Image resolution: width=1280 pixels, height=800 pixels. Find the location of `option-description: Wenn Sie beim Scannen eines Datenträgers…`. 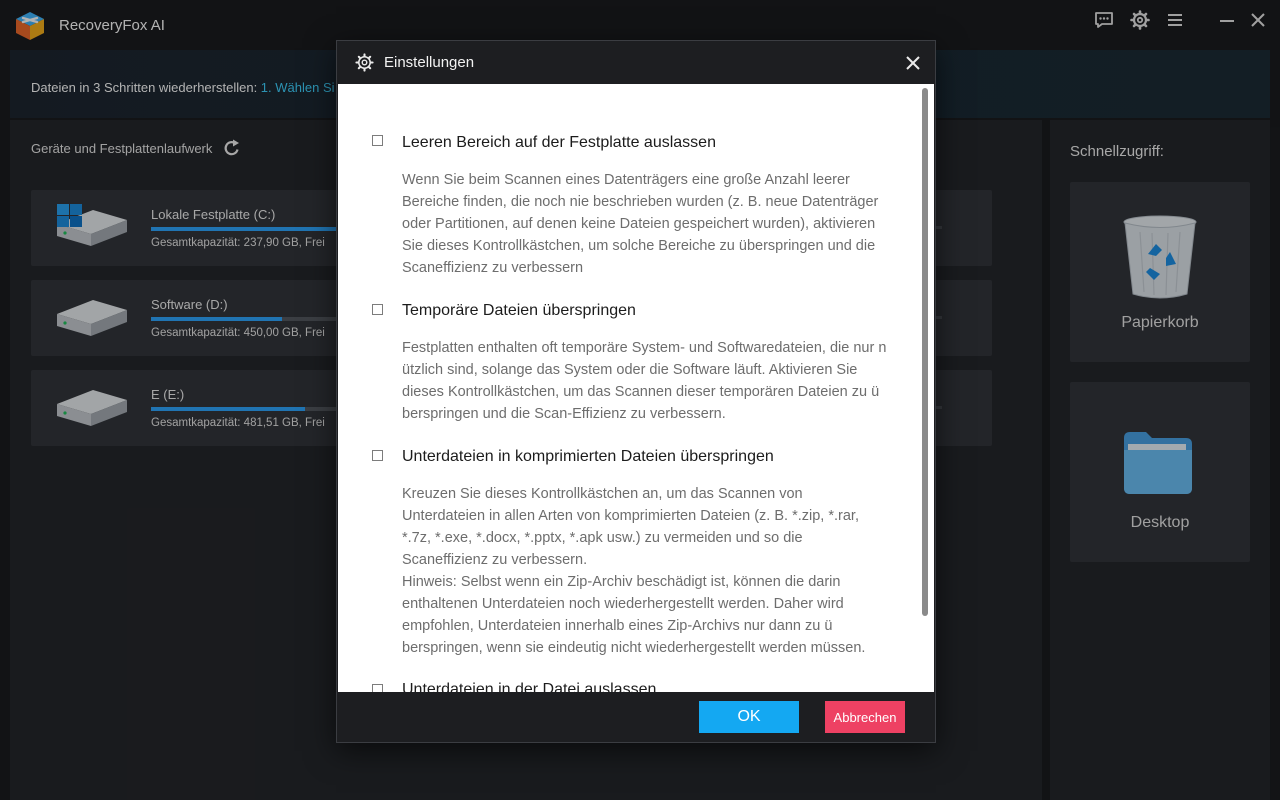

option-description: Wenn Sie beim Scannen eines Datenträgers… is located at coordinates (640, 224).